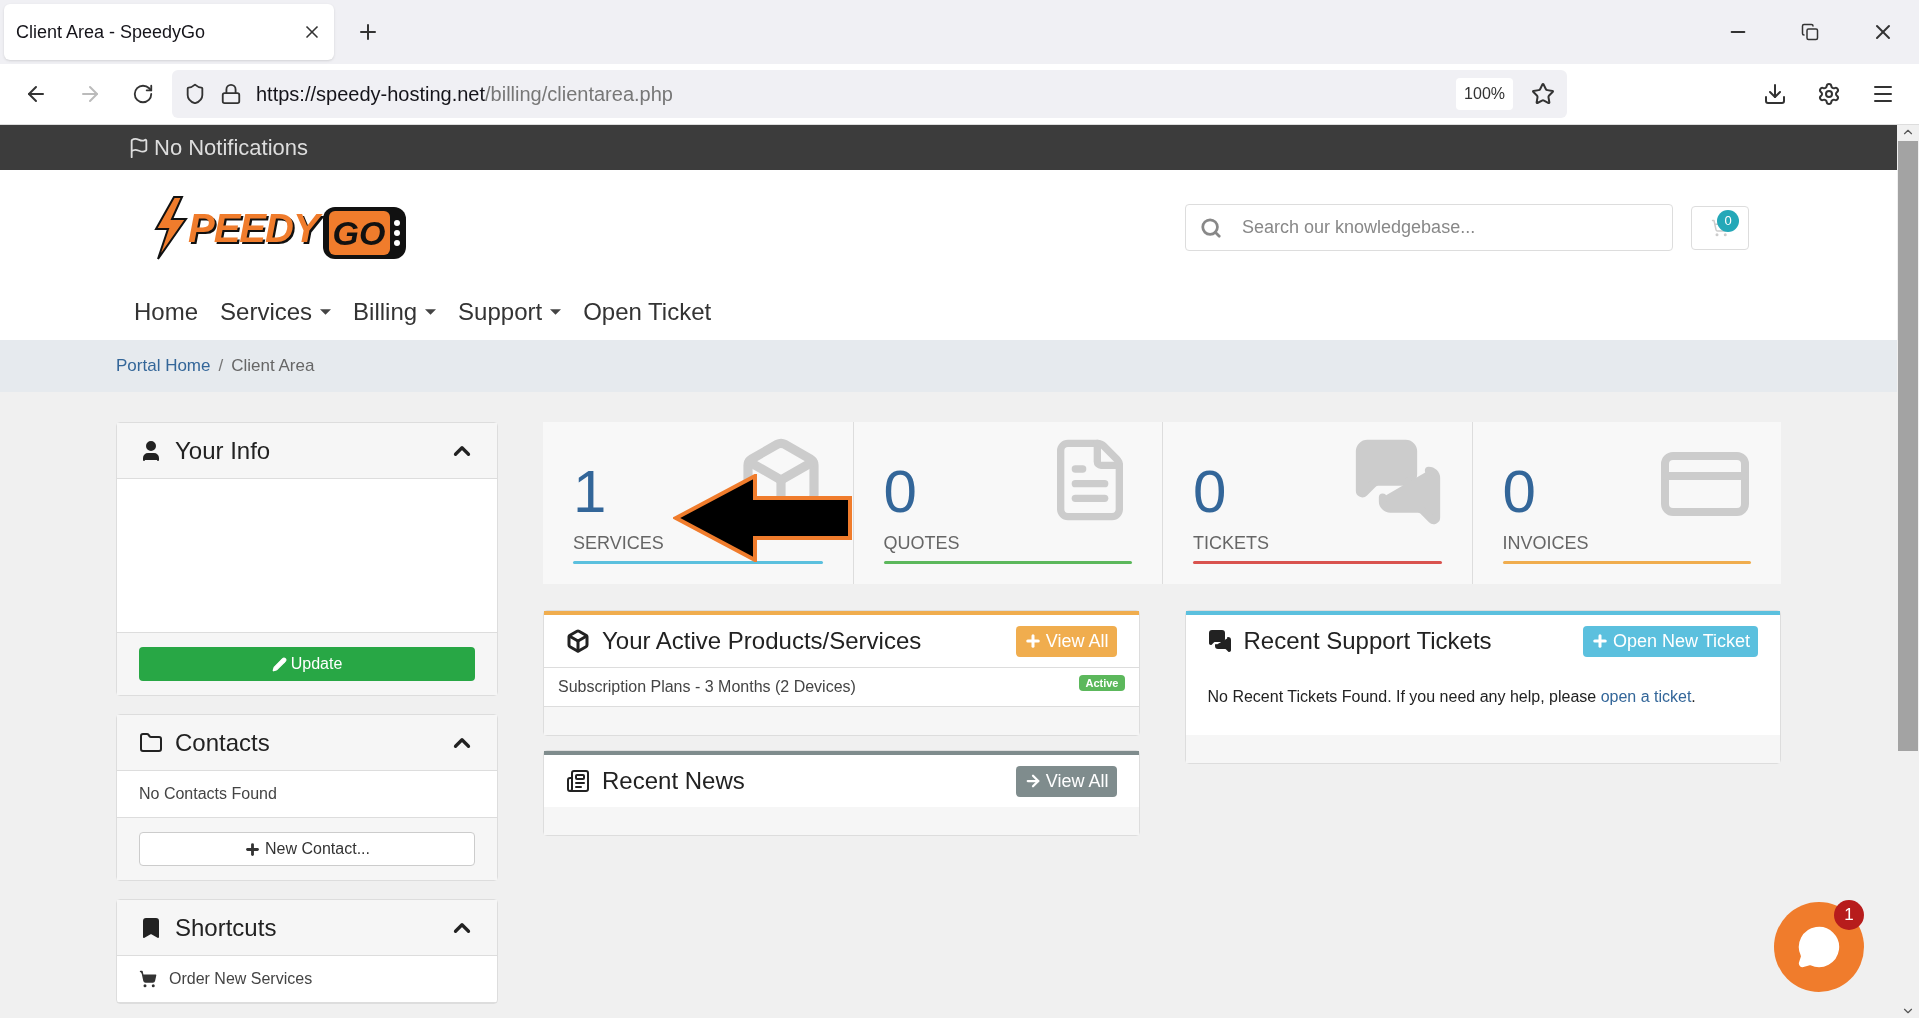  Describe the element at coordinates (869, 94) in the screenshot. I see `address-bar: https://speedy-hosting.net/billing/clientarea.php 100%` at that location.